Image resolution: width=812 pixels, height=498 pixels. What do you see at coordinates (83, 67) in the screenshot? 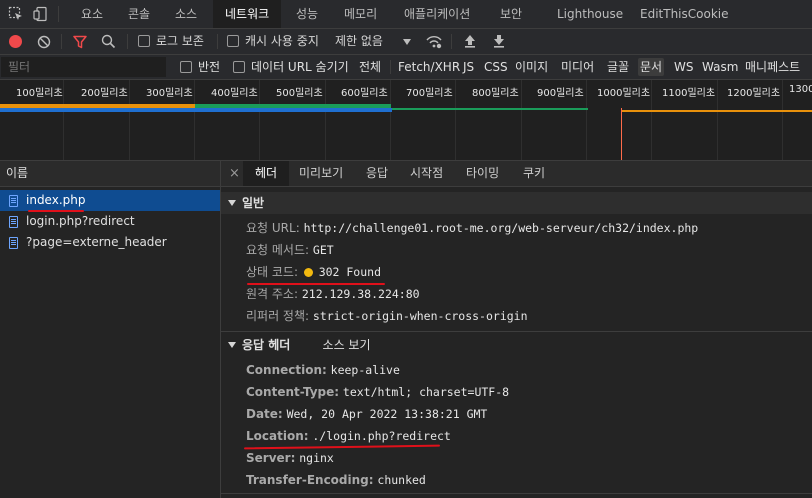
I see `filter-input` at bounding box center [83, 67].